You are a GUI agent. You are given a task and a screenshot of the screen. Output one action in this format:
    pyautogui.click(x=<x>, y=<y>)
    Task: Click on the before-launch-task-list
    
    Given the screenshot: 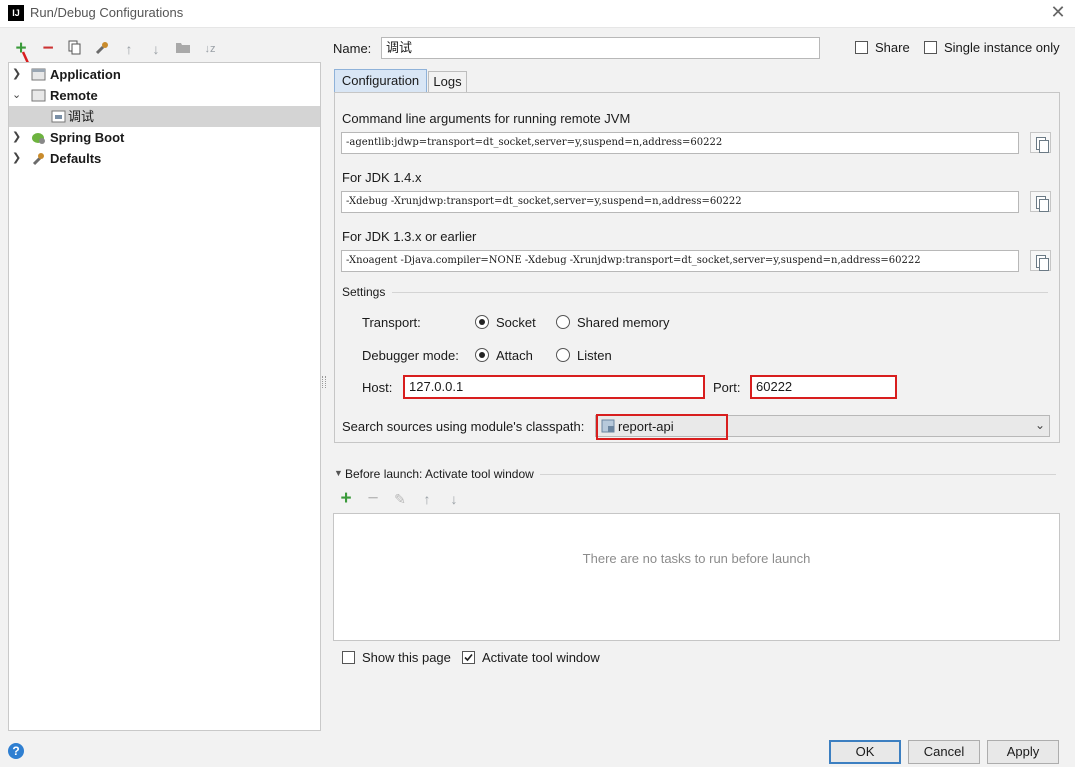 What is the action you would take?
    pyautogui.click(x=696, y=577)
    